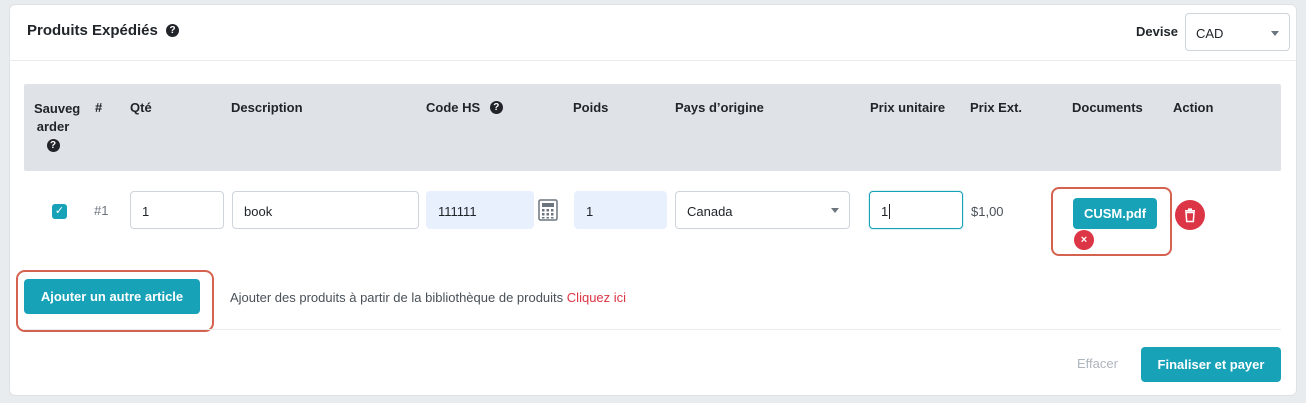  I want to click on card-header: Produits Expédiés ? Devise CAD, so click(653, 33).